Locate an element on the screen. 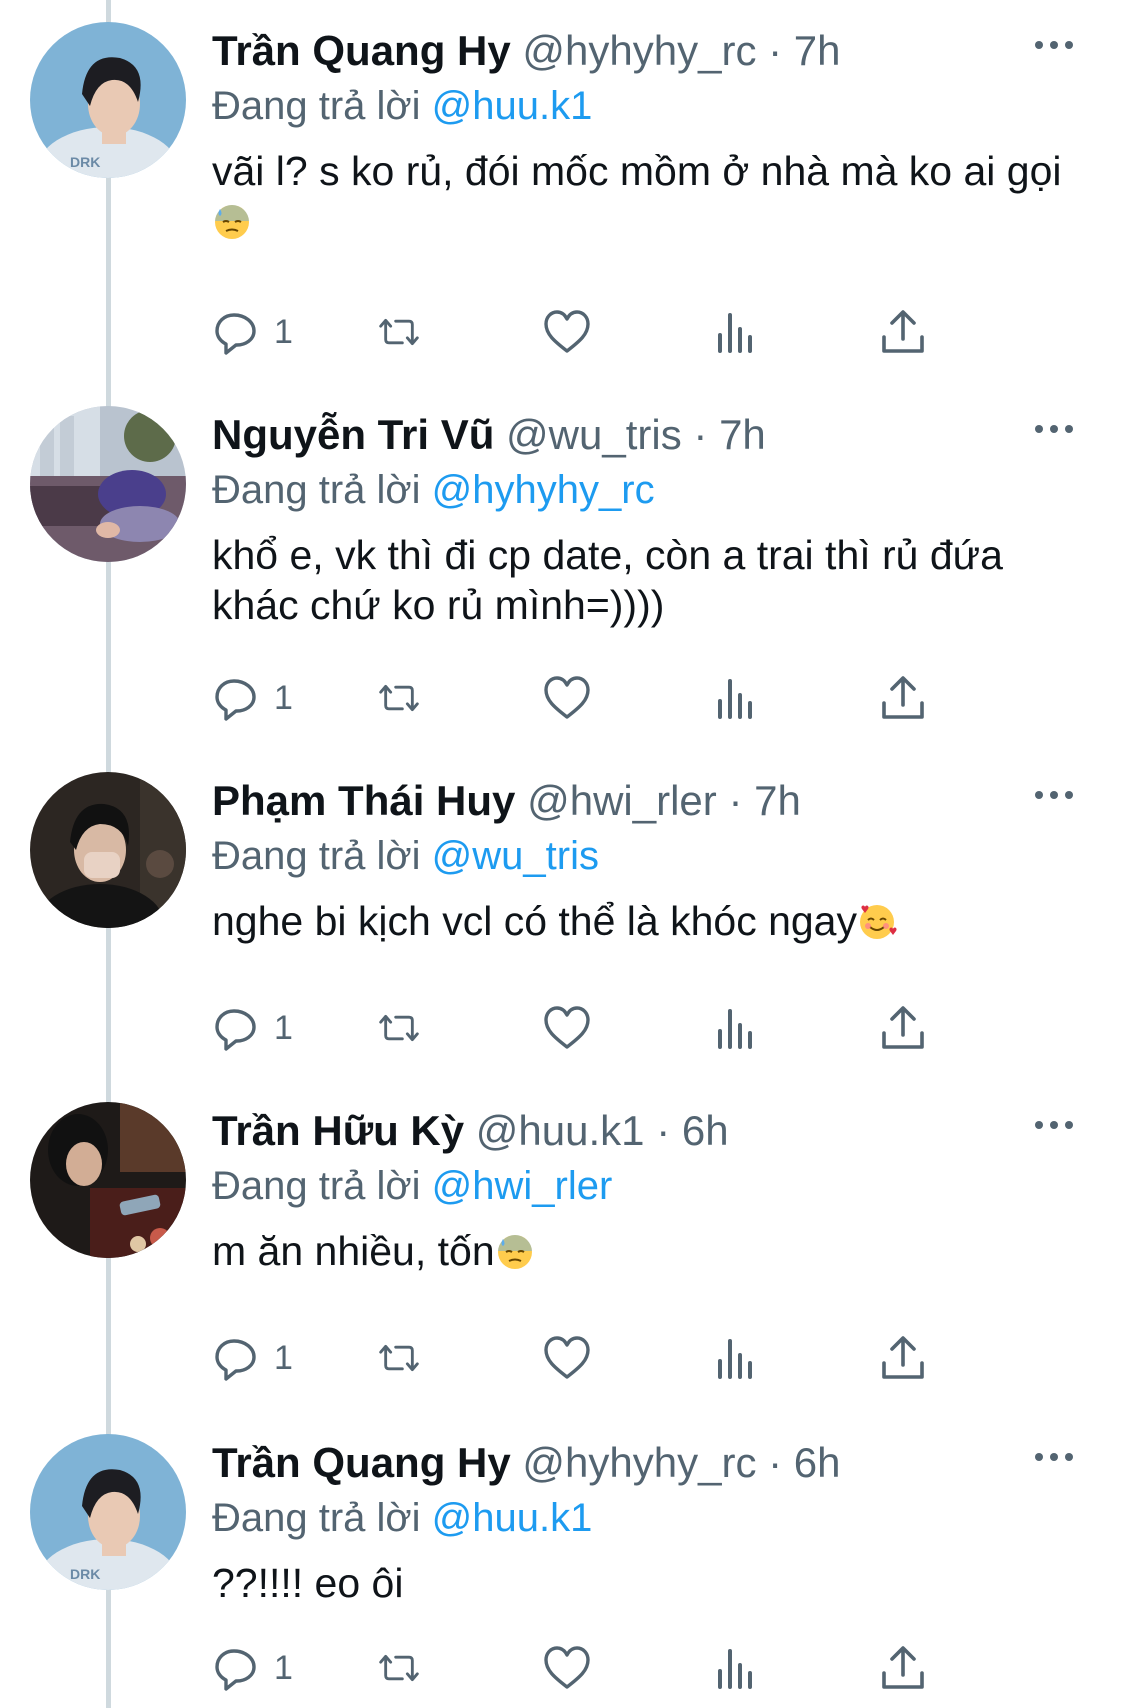 This screenshot has width=1125, height=1708. tweet-text: nghe bi kịch vcl có thể là khóc ngay is located at coordinates (652, 921).